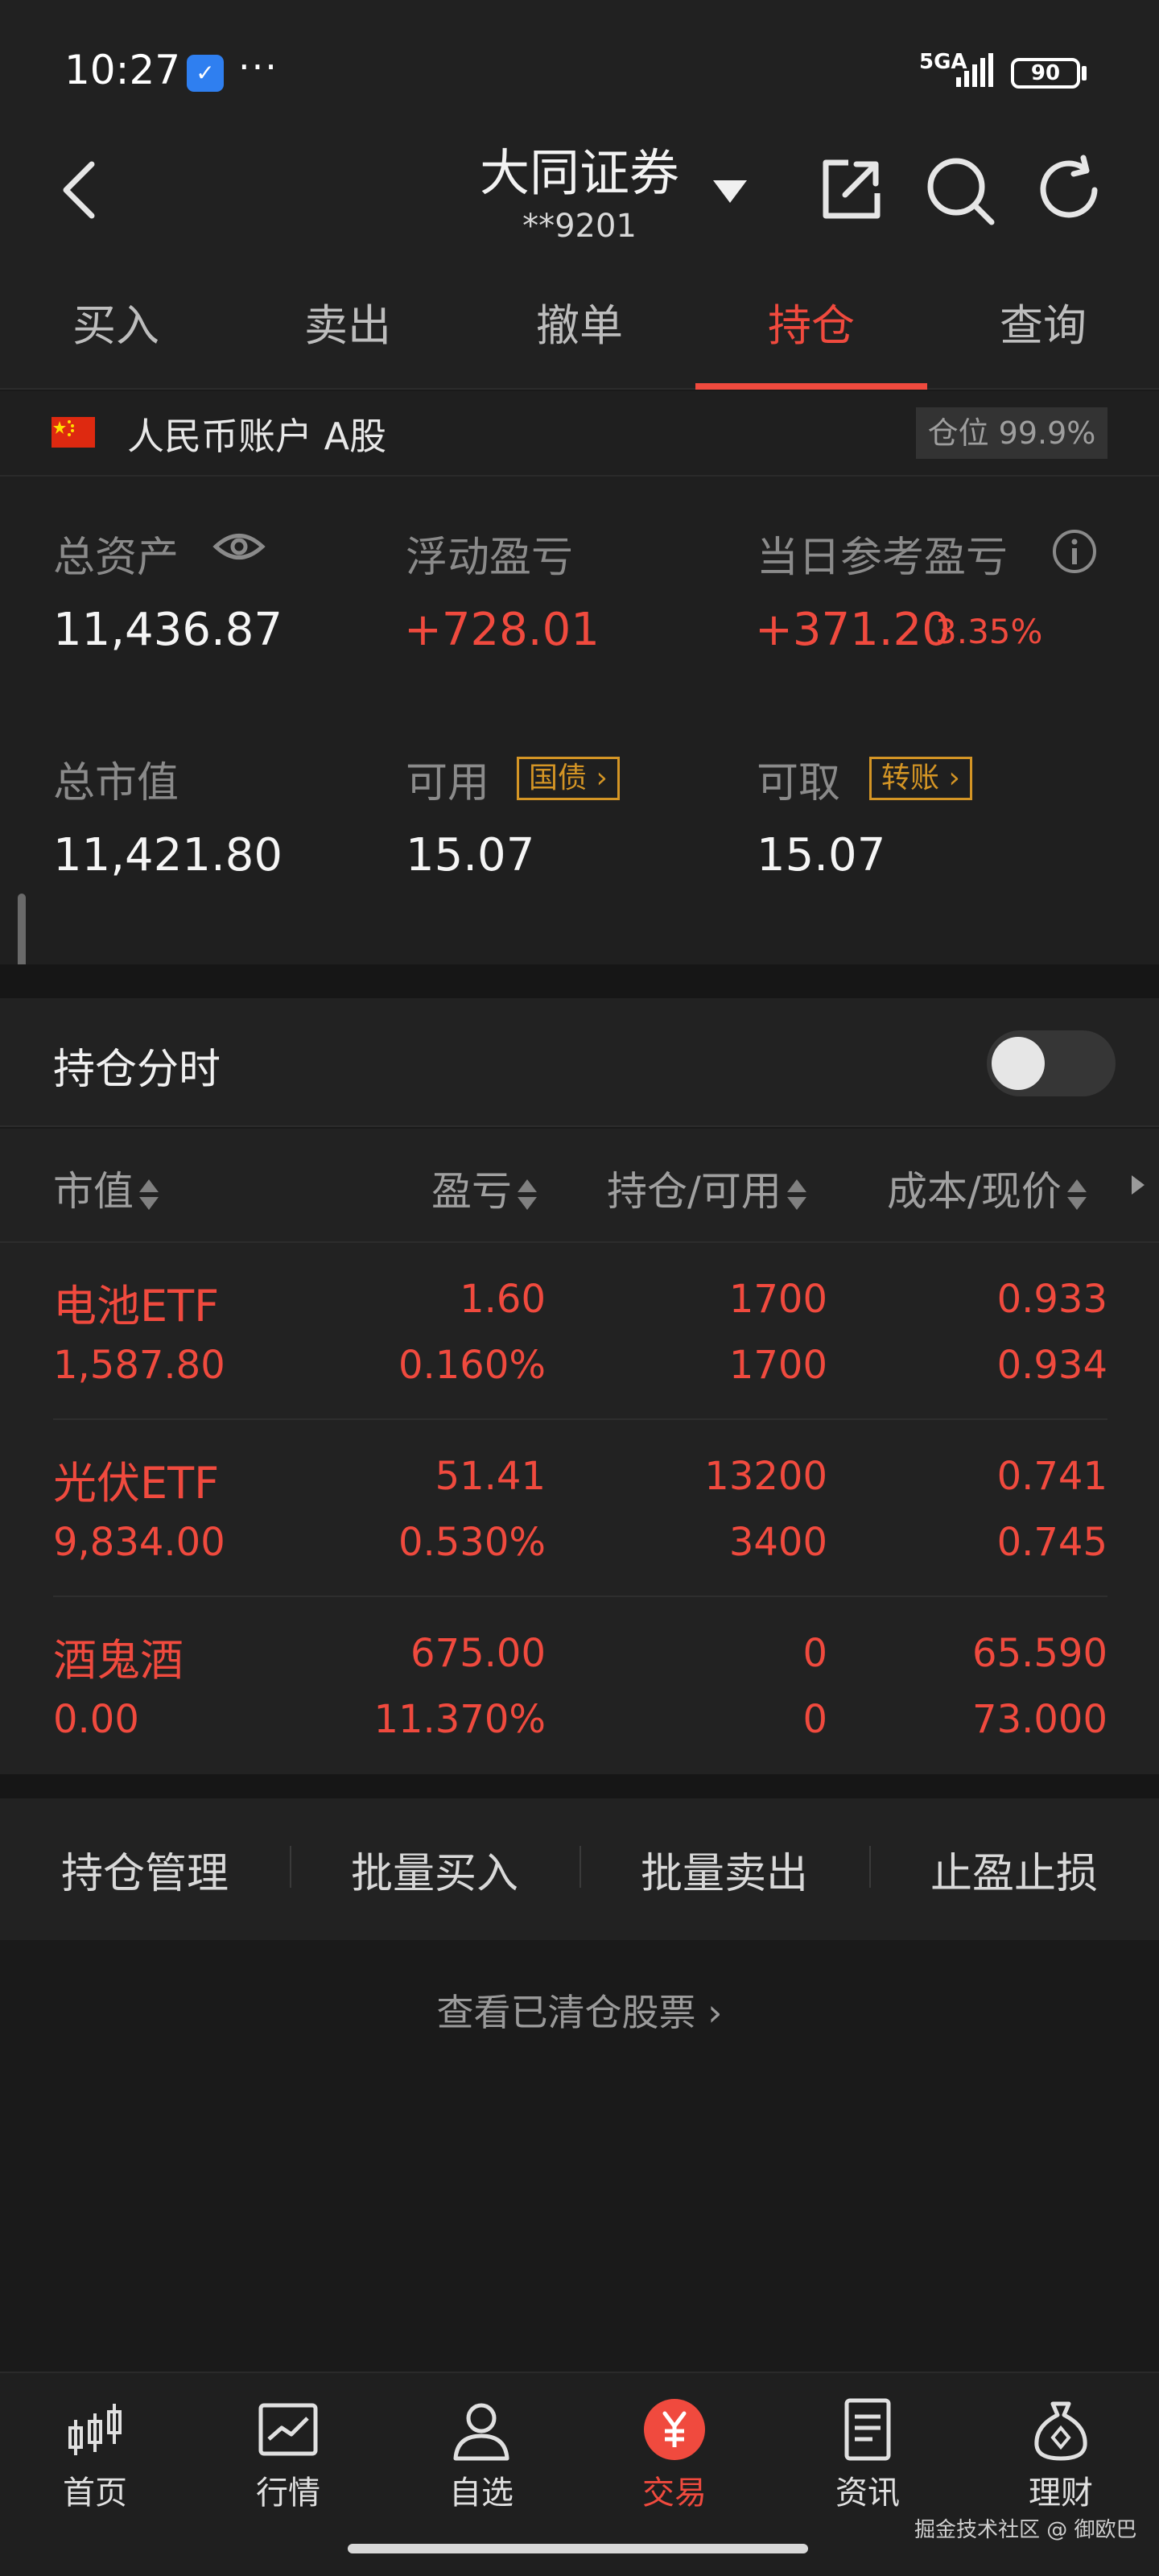  I want to click on daily-pl-value: +371.20, so click(853, 630).